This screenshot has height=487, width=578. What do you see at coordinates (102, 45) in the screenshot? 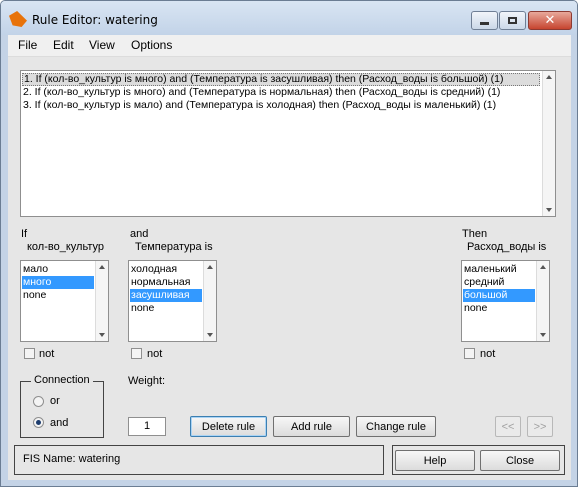
I see `menu-view: View` at bounding box center [102, 45].